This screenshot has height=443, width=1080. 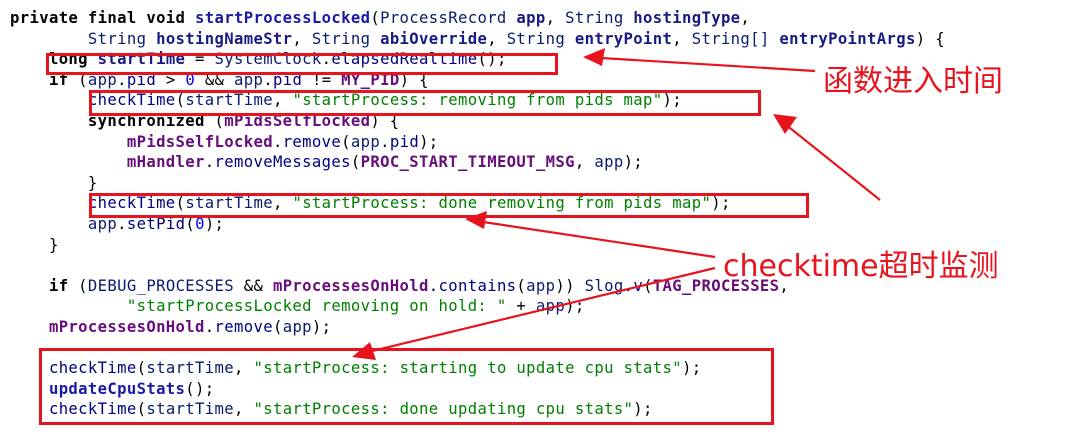 What do you see at coordinates (224, 38) in the screenshot?
I see `code-token: hostingNameStr` at bounding box center [224, 38].